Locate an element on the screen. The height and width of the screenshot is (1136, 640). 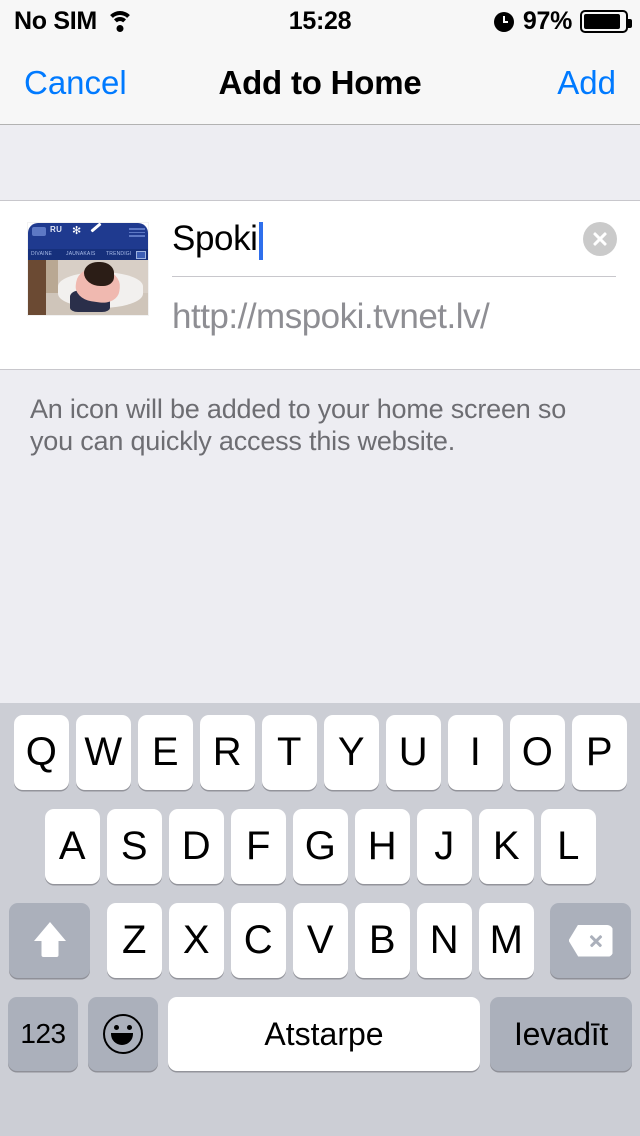
status-bar: No SIM 15:28 97% is located at coordinates (320, 21).